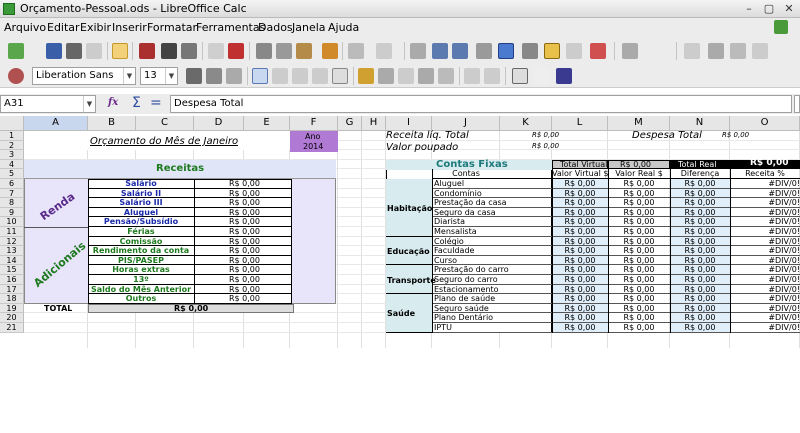 The height and width of the screenshot is (433, 800). What do you see at coordinates (216, 51) in the screenshot?
I see `spelling-icon` at bounding box center [216, 51].